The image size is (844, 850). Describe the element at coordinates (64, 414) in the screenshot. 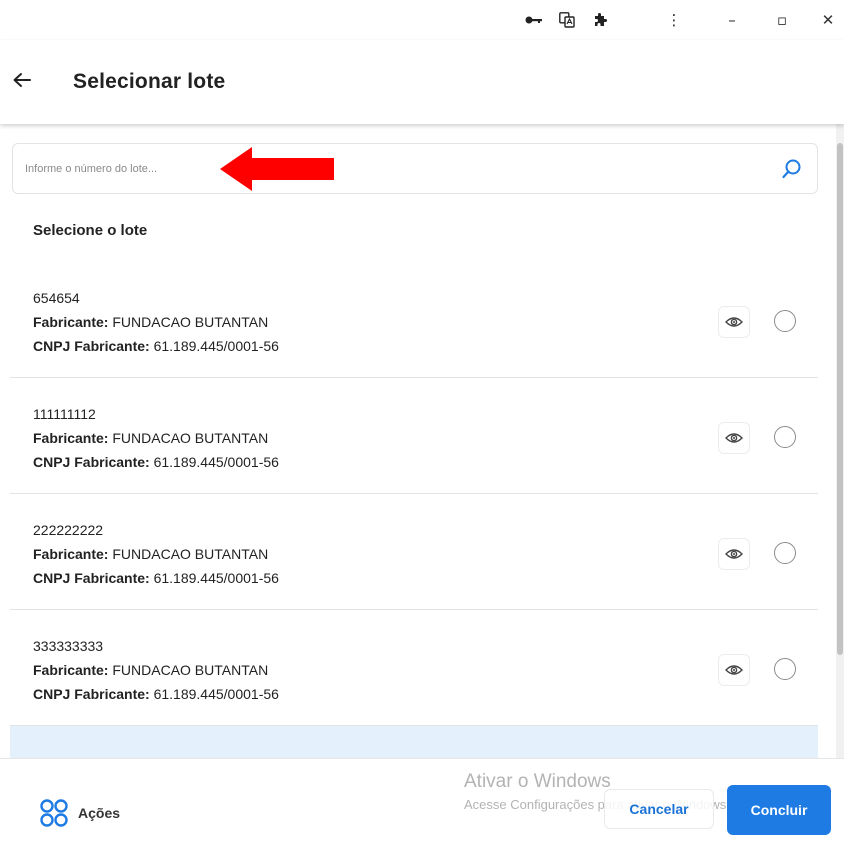

I see `lot-number: 111111112` at that location.